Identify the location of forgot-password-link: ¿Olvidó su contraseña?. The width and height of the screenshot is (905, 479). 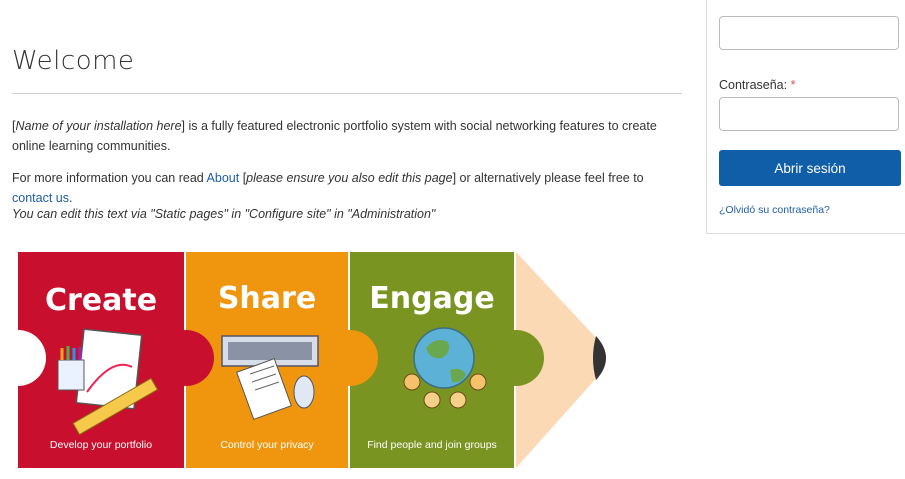
(774, 210).